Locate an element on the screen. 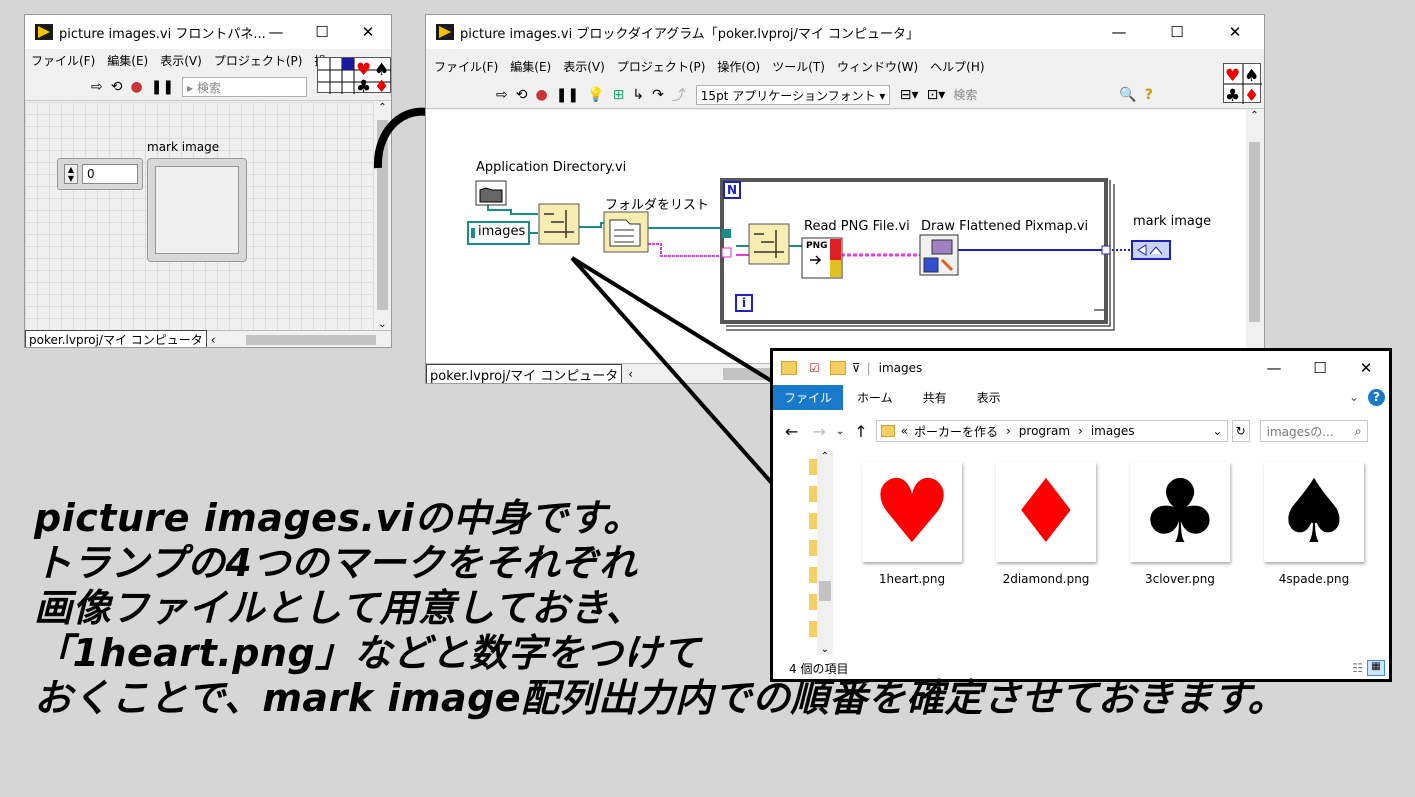  close-button: ✕ is located at coordinates (1366, 368).